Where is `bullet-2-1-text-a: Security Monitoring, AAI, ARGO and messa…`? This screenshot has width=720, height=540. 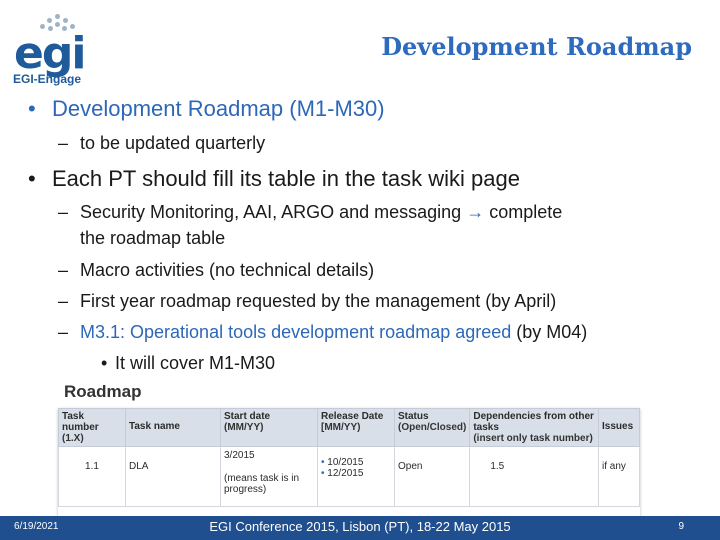 bullet-2-1-text-a: Security Monitoring, AAI, ARGO and messa… is located at coordinates (271, 212).